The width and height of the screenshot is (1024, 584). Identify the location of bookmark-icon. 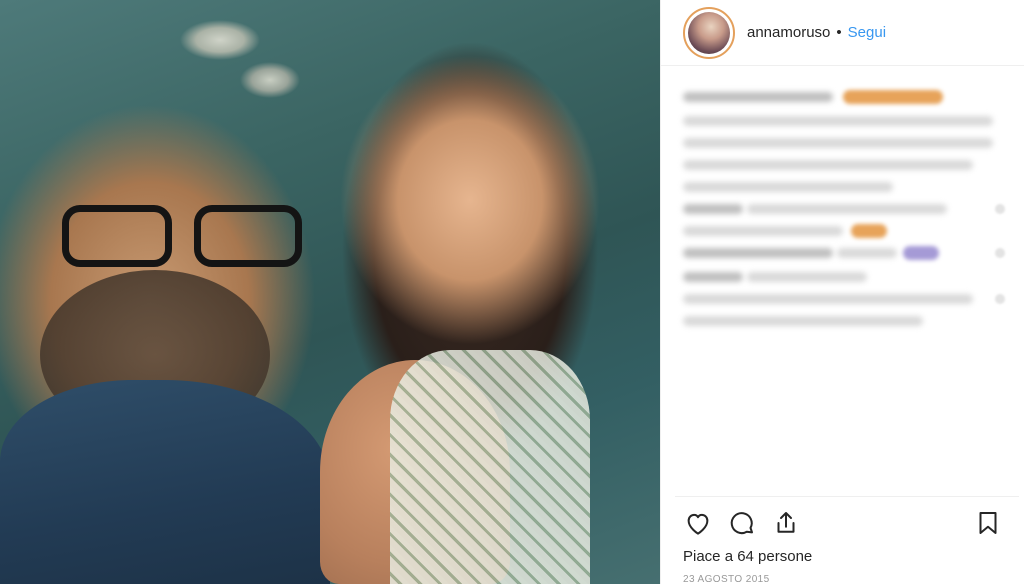
(988, 523).